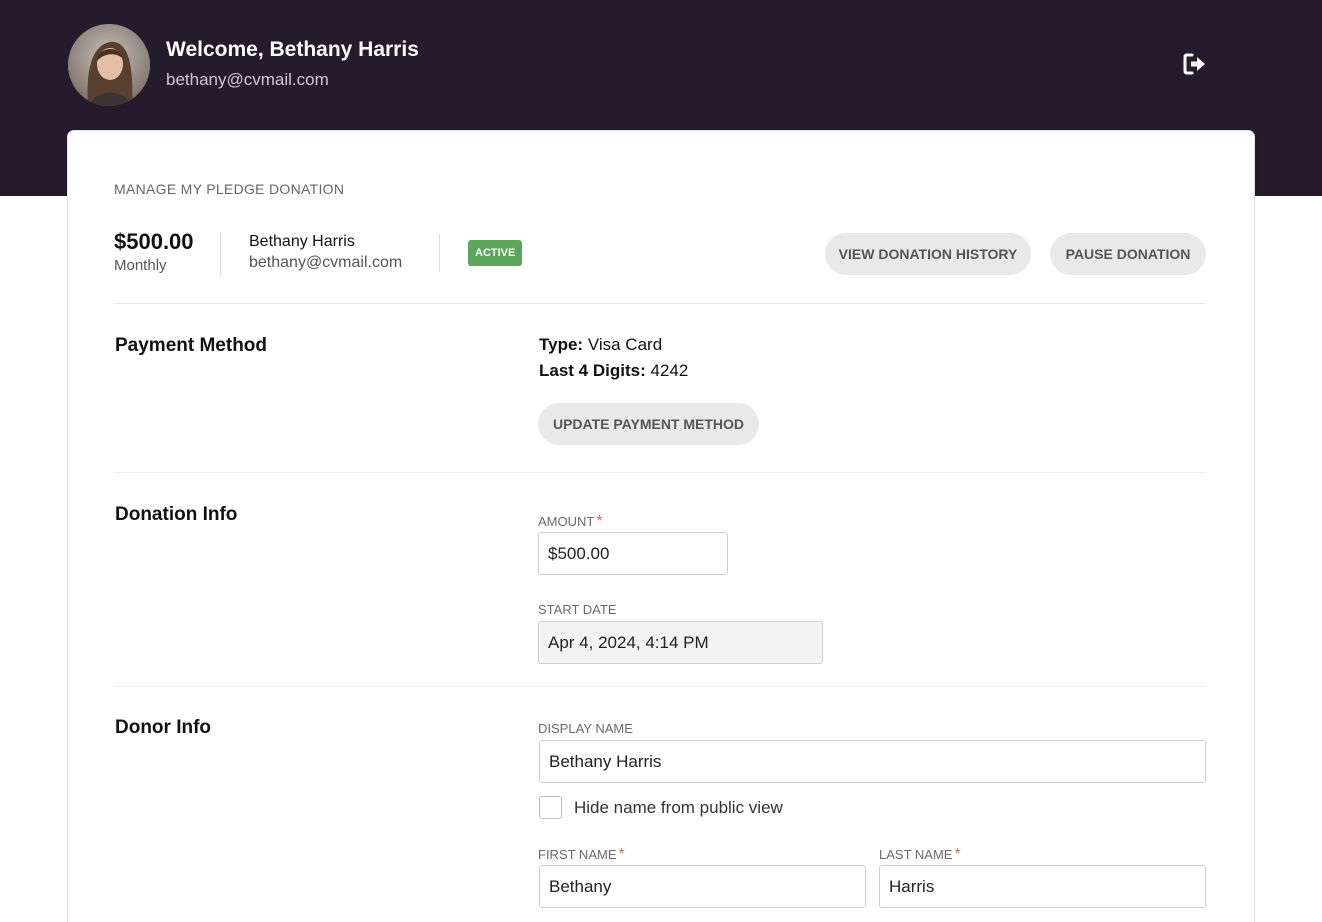 This screenshot has height=922, width=1322. I want to click on start-date-field: Apr 4, 2024, 4:14 PM, so click(680, 642).